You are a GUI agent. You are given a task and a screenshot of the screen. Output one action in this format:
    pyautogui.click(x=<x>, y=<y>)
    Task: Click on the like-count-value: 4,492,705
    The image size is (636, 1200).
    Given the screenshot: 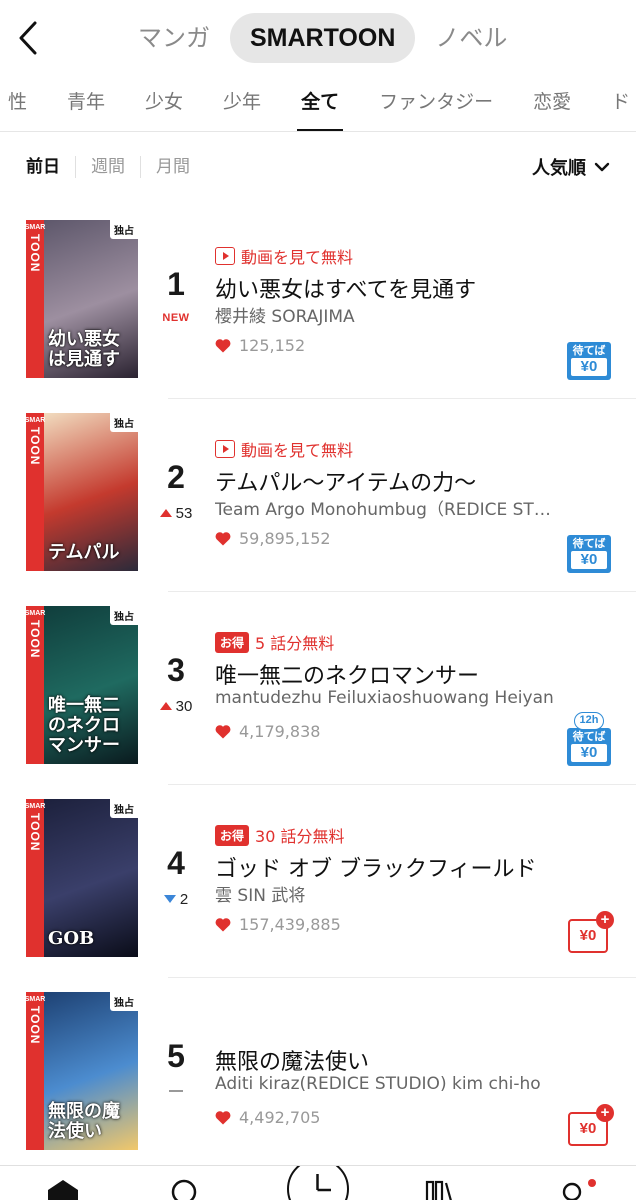 What is the action you would take?
    pyautogui.click(x=280, y=1117)
    